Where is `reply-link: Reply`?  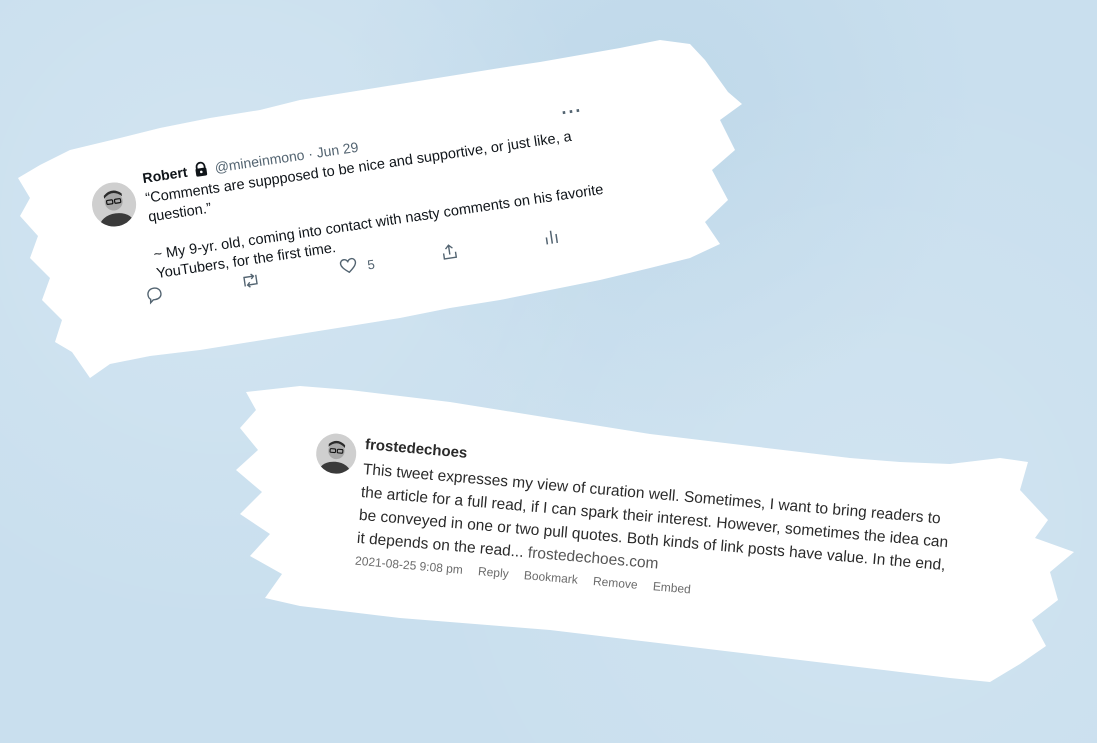 reply-link: Reply is located at coordinates (494, 572).